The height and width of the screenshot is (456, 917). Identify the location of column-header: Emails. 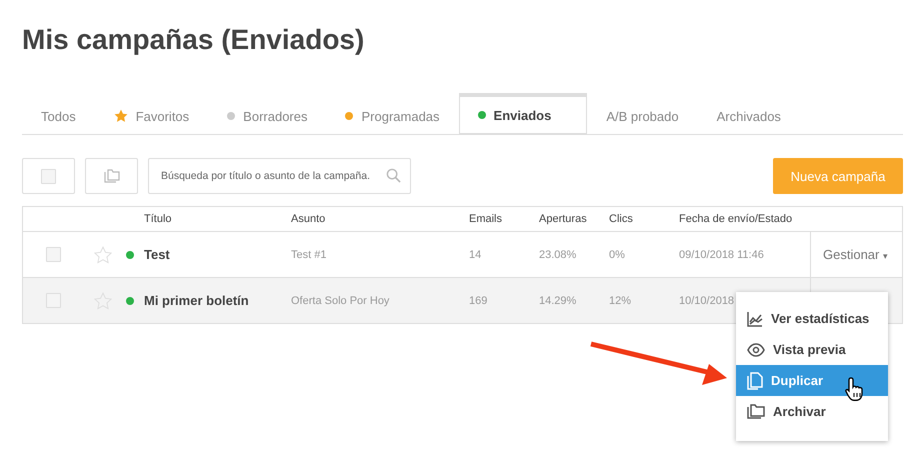
(486, 219).